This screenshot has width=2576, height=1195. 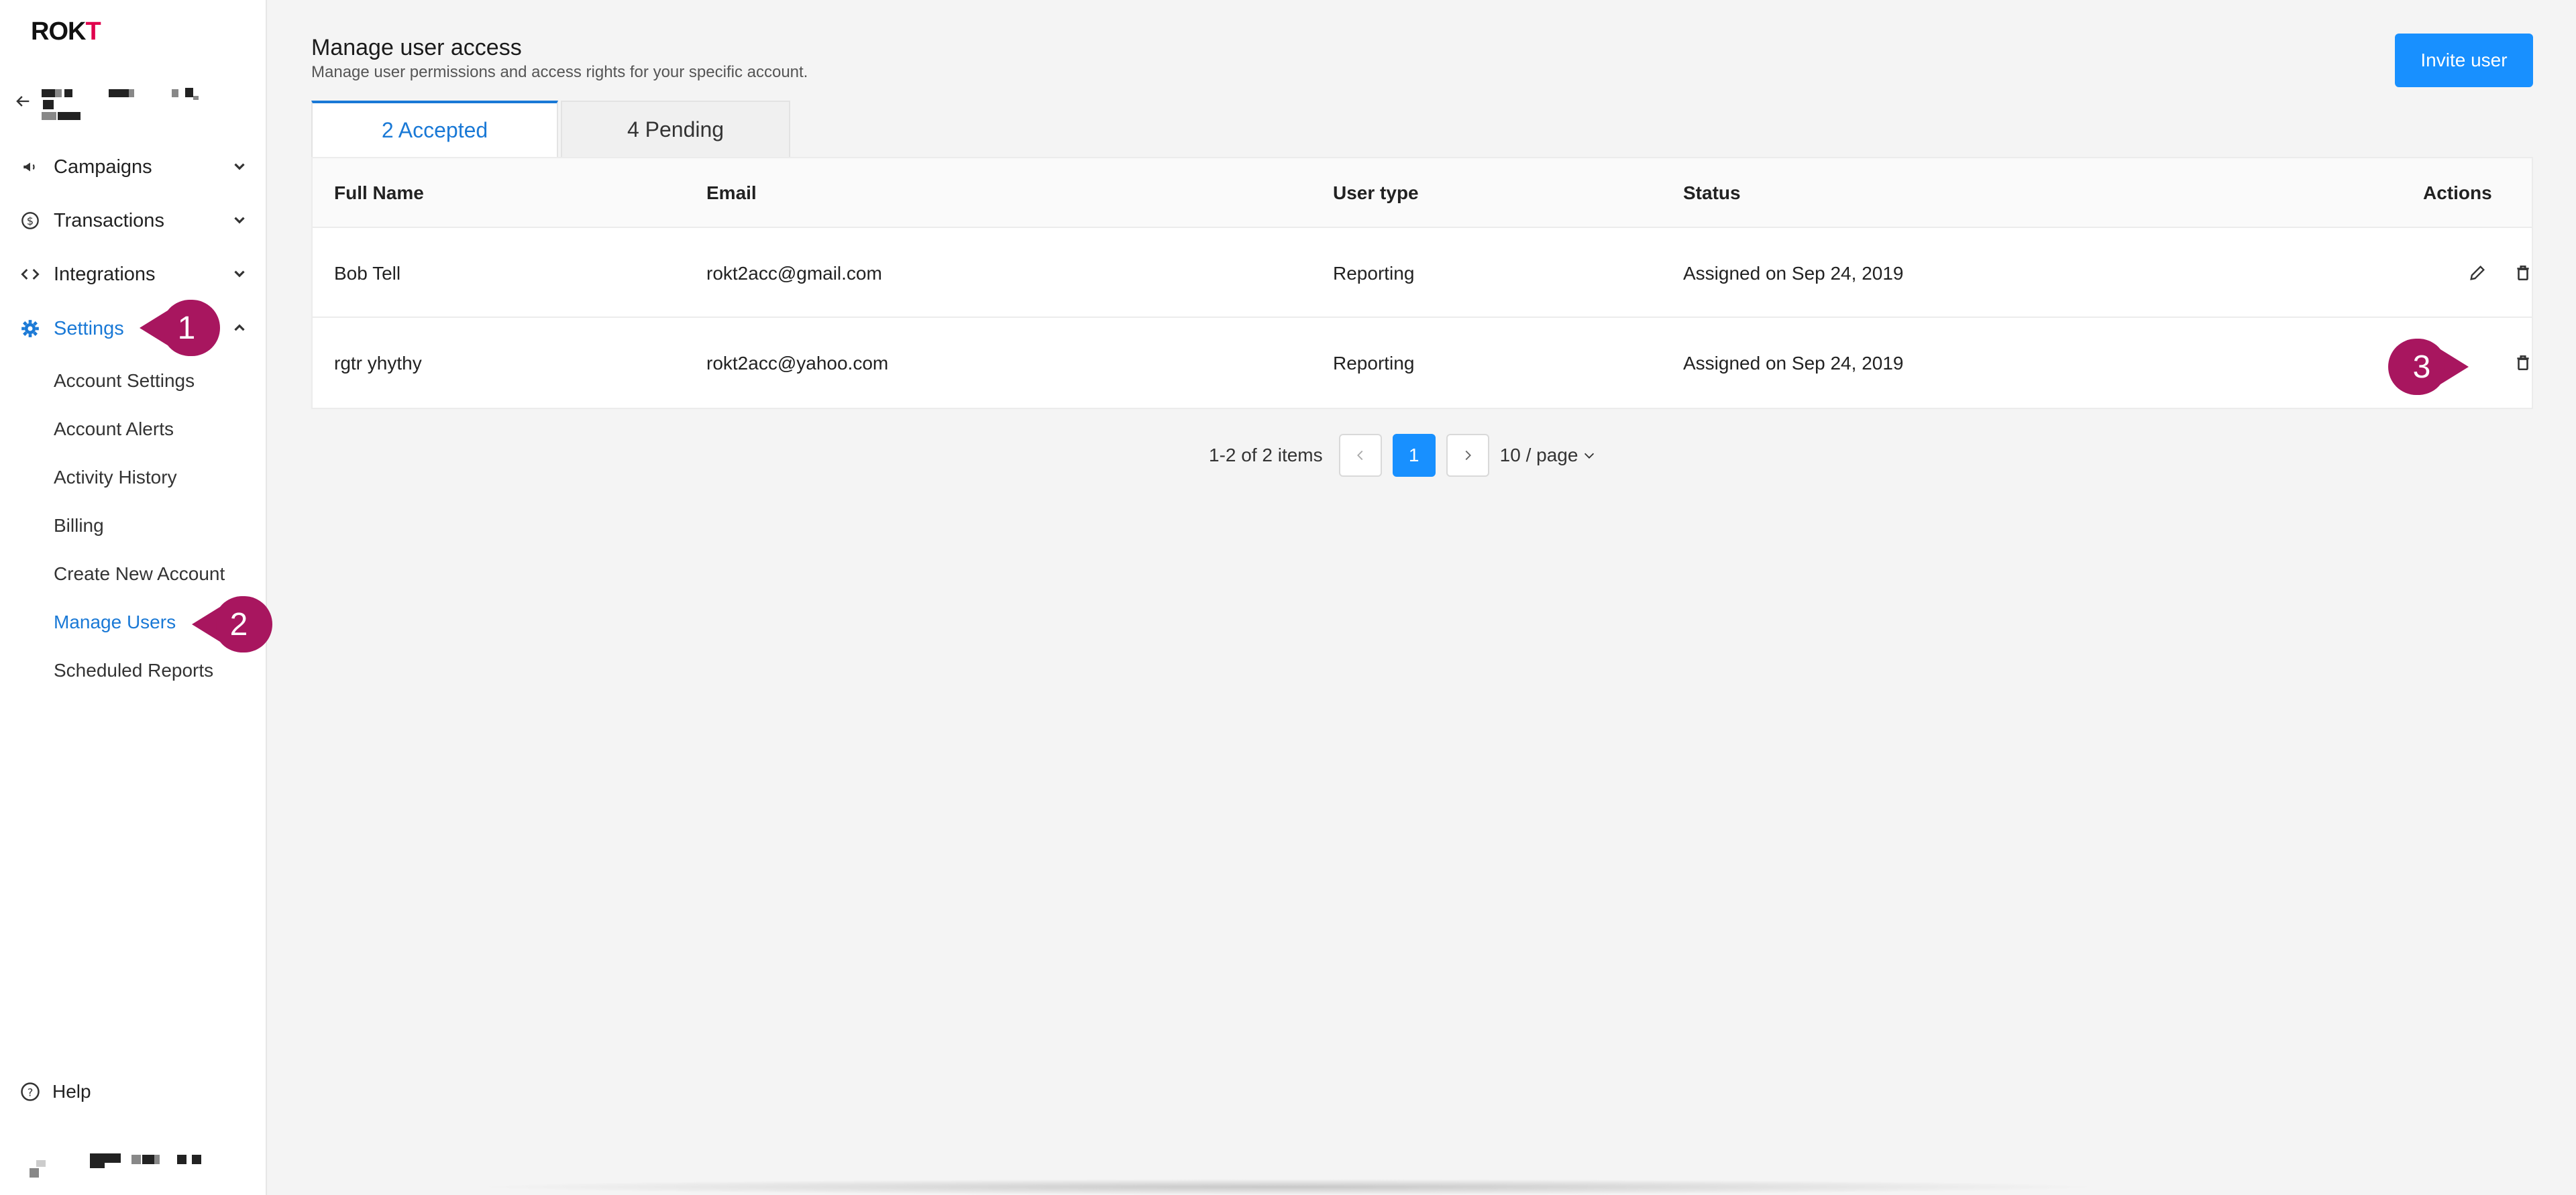 What do you see at coordinates (367, 273) in the screenshot?
I see `cell-full-name: Bob Tell` at bounding box center [367, 273].